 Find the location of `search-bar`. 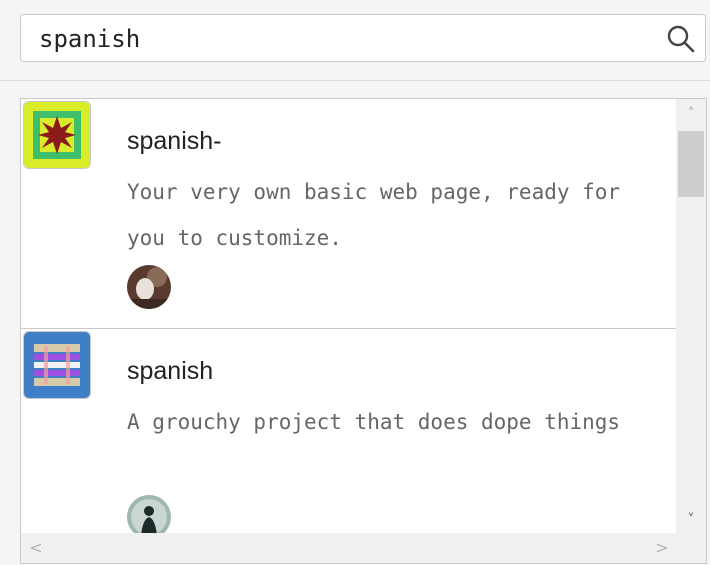

search-bar is located at coordinates (355, 40).